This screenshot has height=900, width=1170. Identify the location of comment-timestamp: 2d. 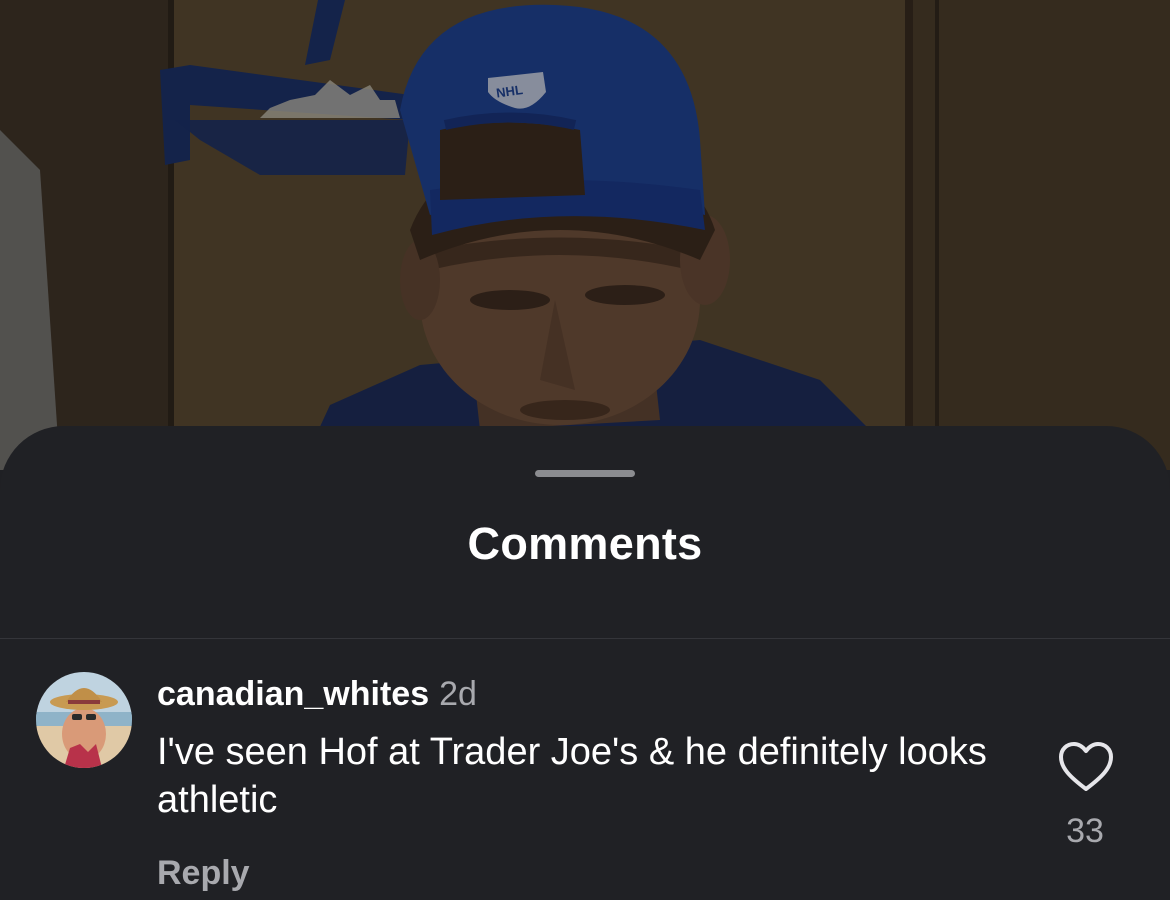
(458, 694).